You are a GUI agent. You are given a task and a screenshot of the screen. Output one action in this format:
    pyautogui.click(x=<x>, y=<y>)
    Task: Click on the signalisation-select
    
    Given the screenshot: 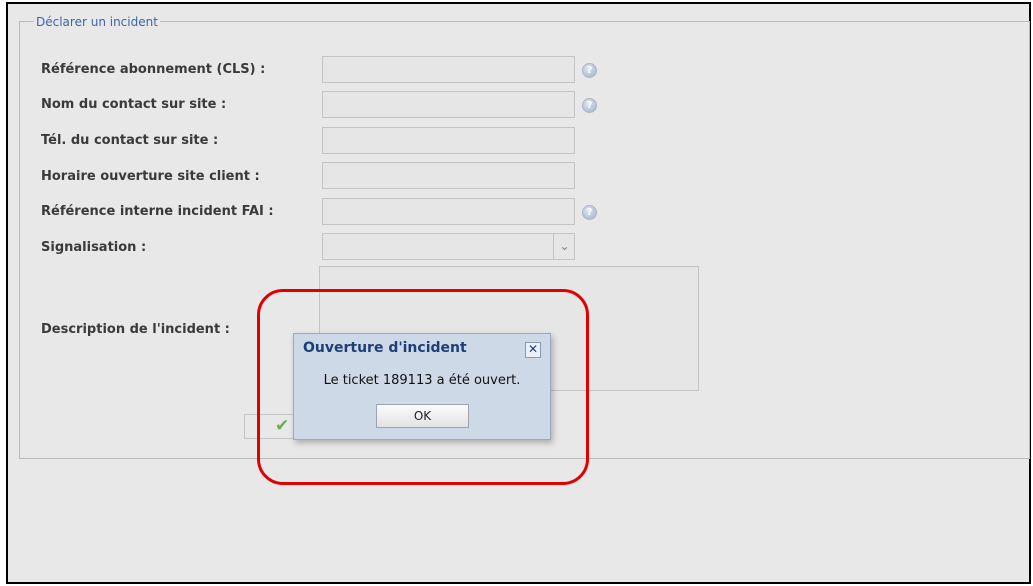 What is the action you would take?
    pyautogui.click(x=448, y=246)
    